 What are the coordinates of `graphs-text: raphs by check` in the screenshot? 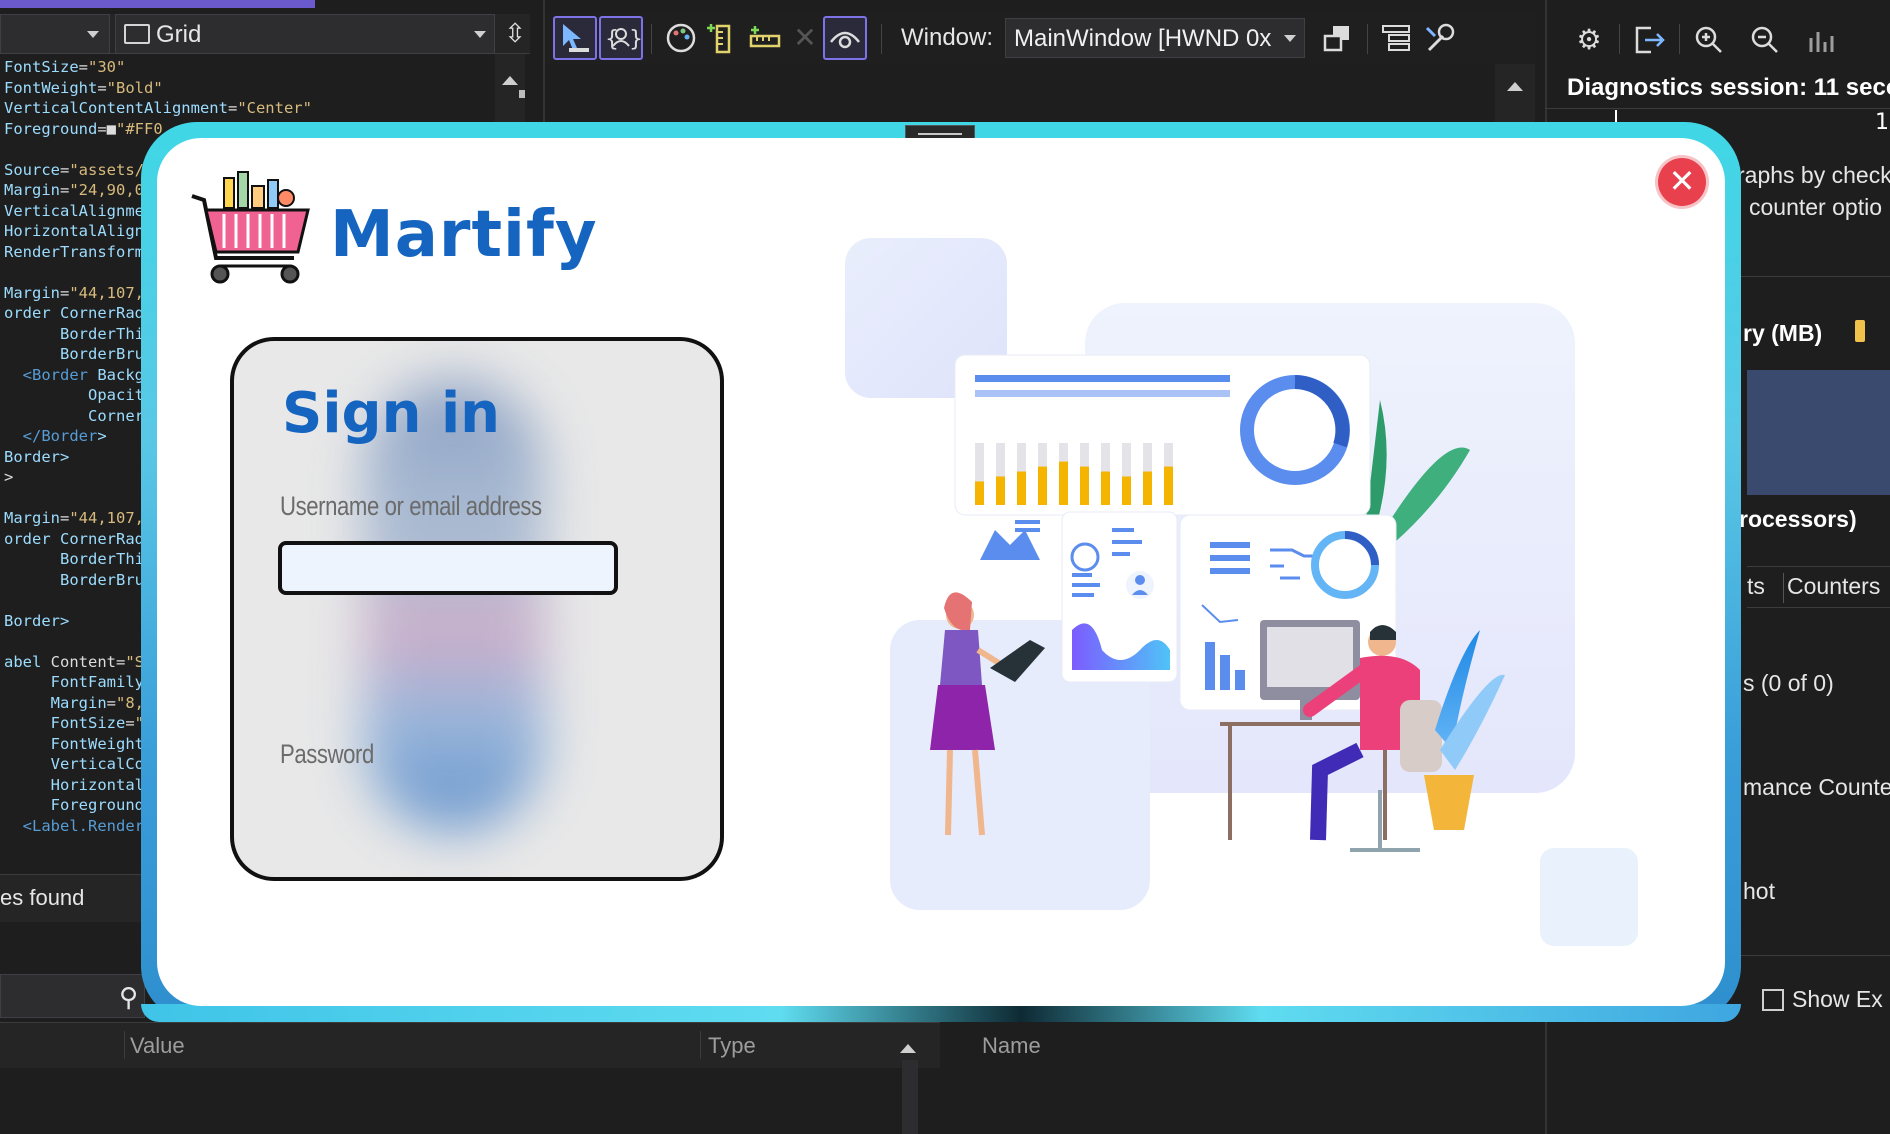 It's located at (1813, 175).